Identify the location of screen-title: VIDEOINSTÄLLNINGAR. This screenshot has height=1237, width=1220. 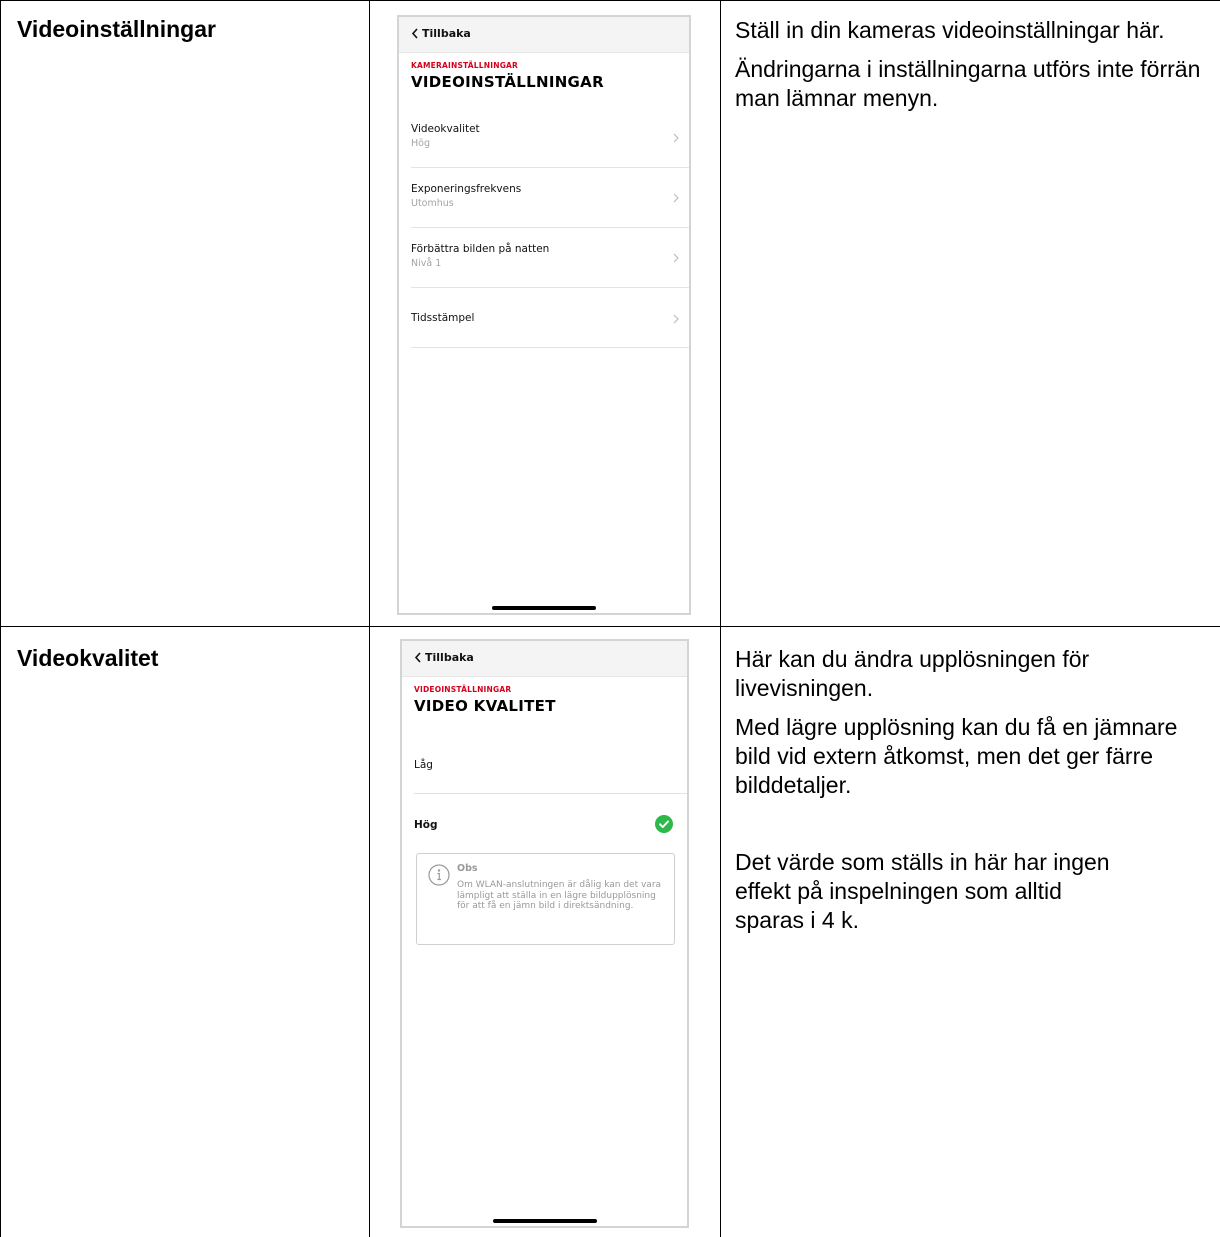
(507, 82).